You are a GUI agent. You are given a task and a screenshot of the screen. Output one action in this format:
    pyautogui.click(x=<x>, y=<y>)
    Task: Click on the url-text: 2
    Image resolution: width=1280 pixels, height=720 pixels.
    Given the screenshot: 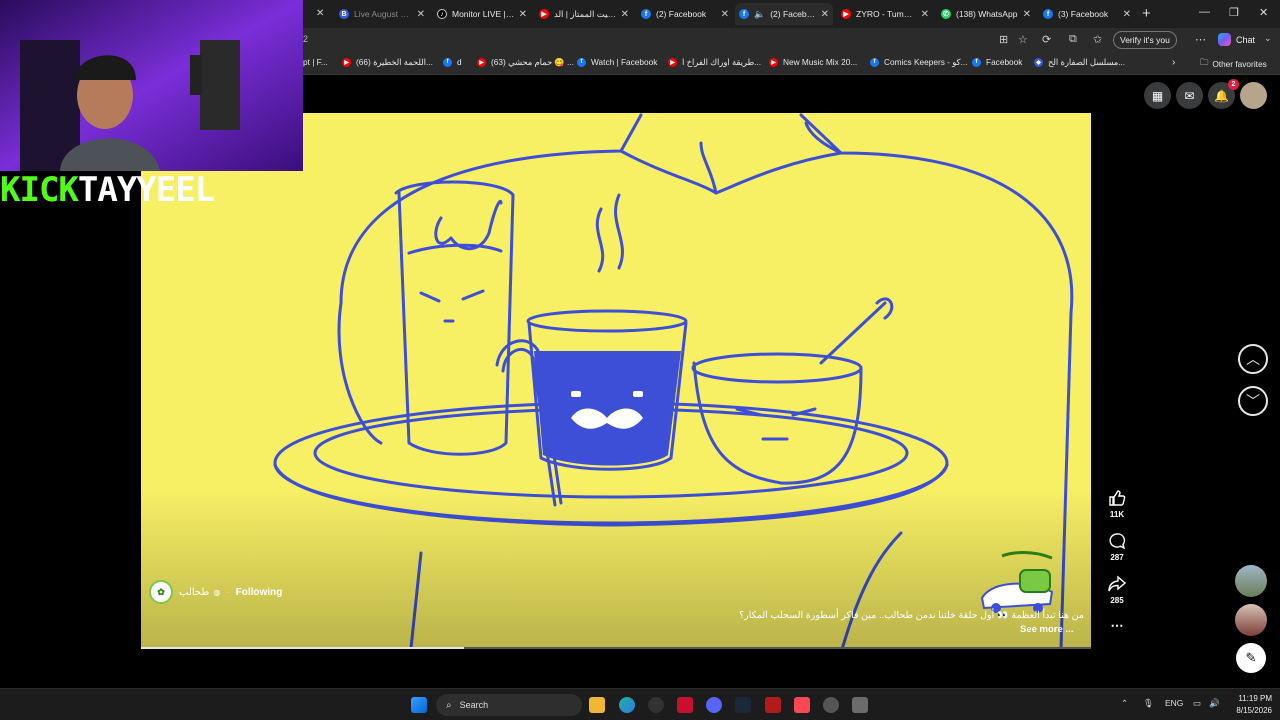 What is the action you would take?
    pyautogui.click(x=305, y=39)
    